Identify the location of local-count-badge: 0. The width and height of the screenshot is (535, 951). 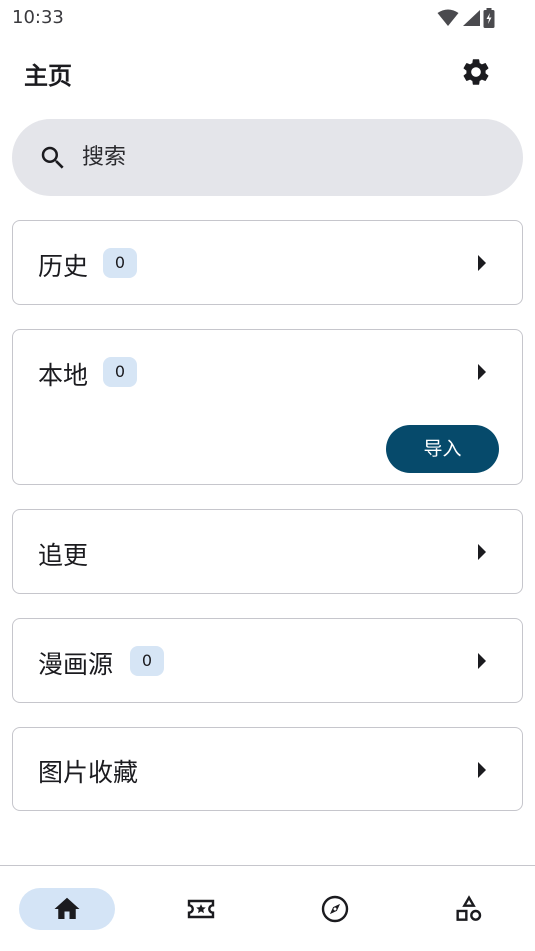
(120, 372).